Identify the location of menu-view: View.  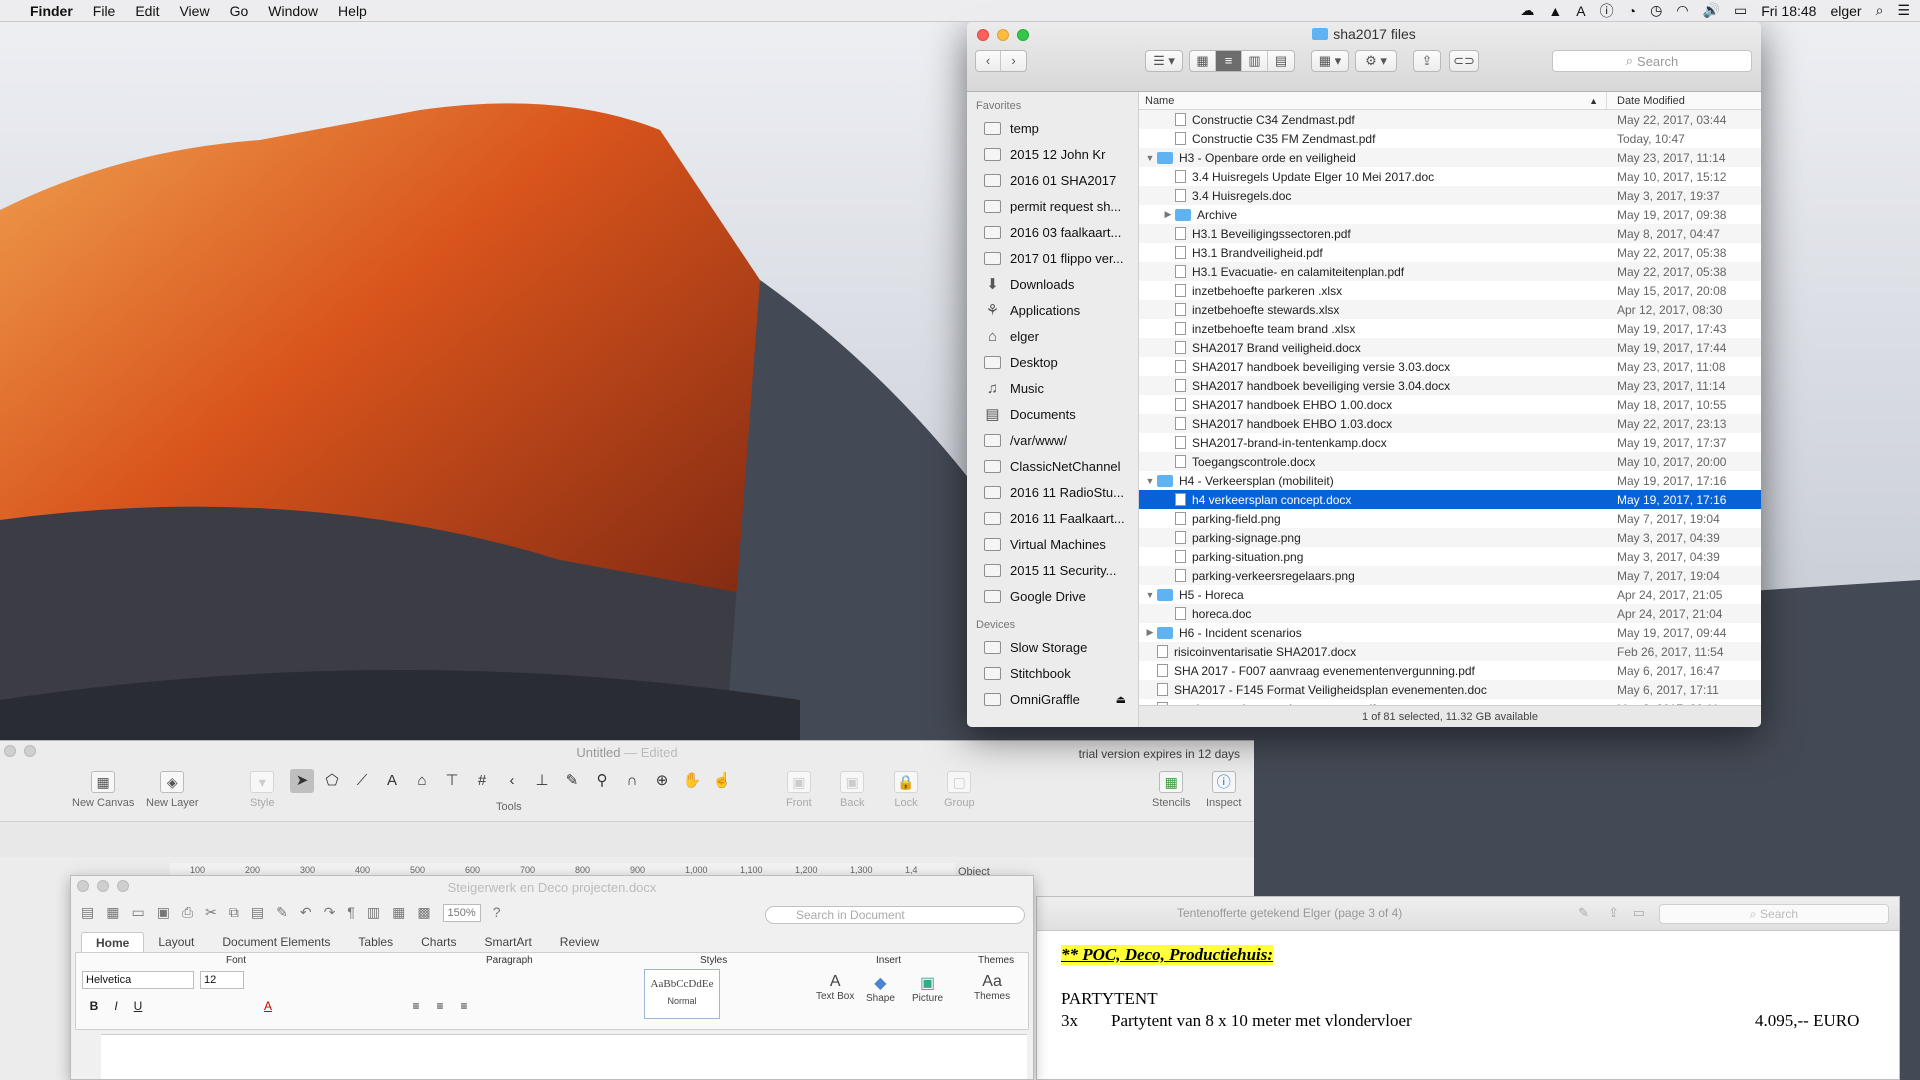
(194, 11).